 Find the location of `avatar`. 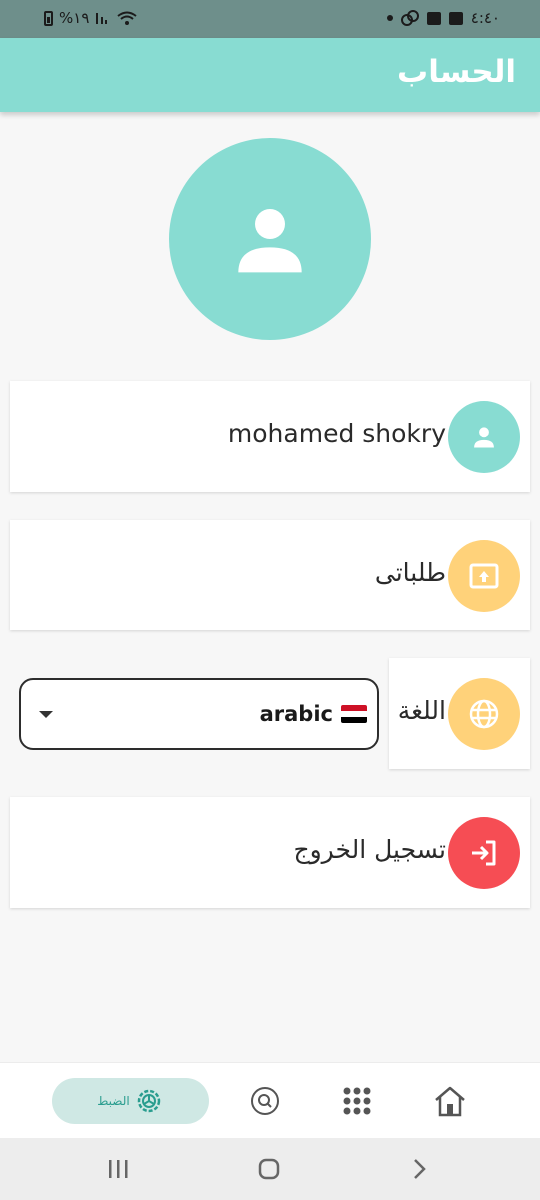

avatar is located at coordinates (270, 239).